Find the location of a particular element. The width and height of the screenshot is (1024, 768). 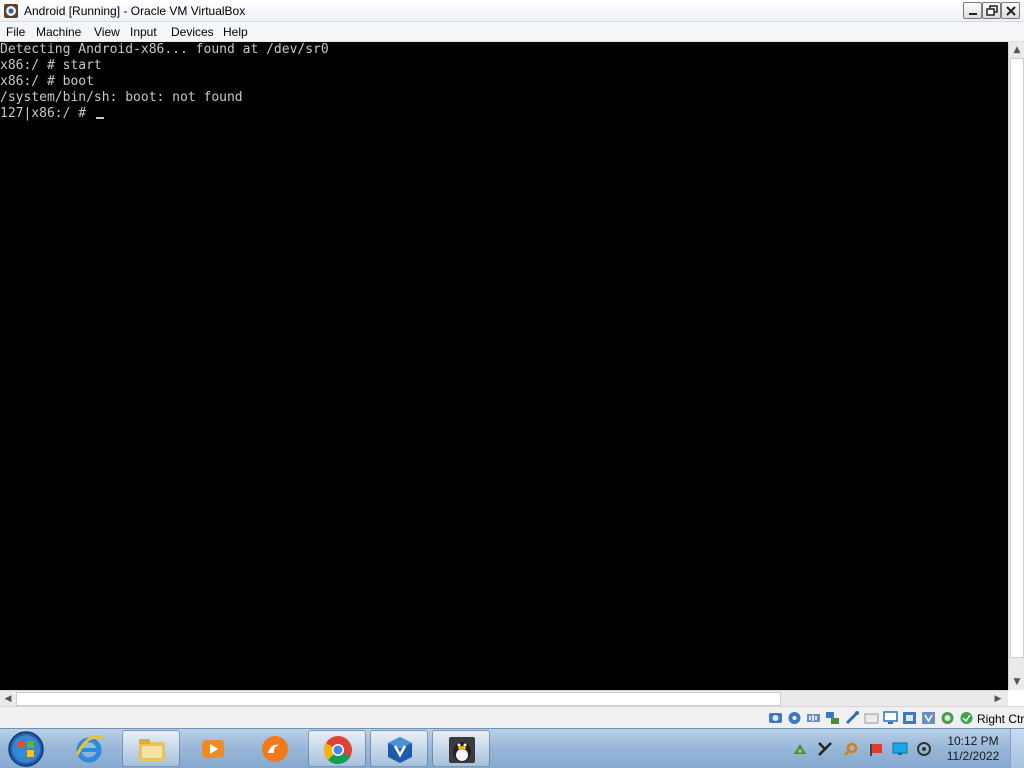

monitor-tray-icon is located at coordinates (900, 749).